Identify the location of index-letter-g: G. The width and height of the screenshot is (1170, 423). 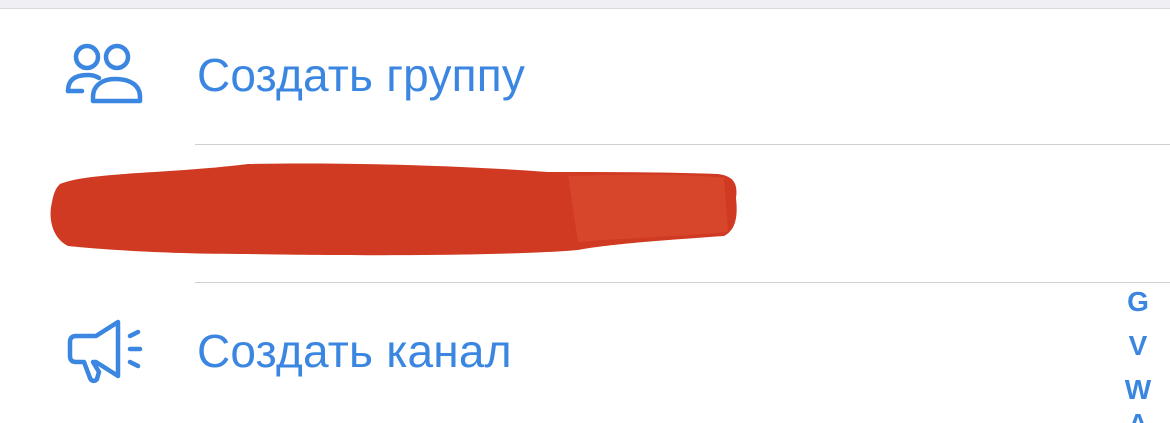
(1138, 302).